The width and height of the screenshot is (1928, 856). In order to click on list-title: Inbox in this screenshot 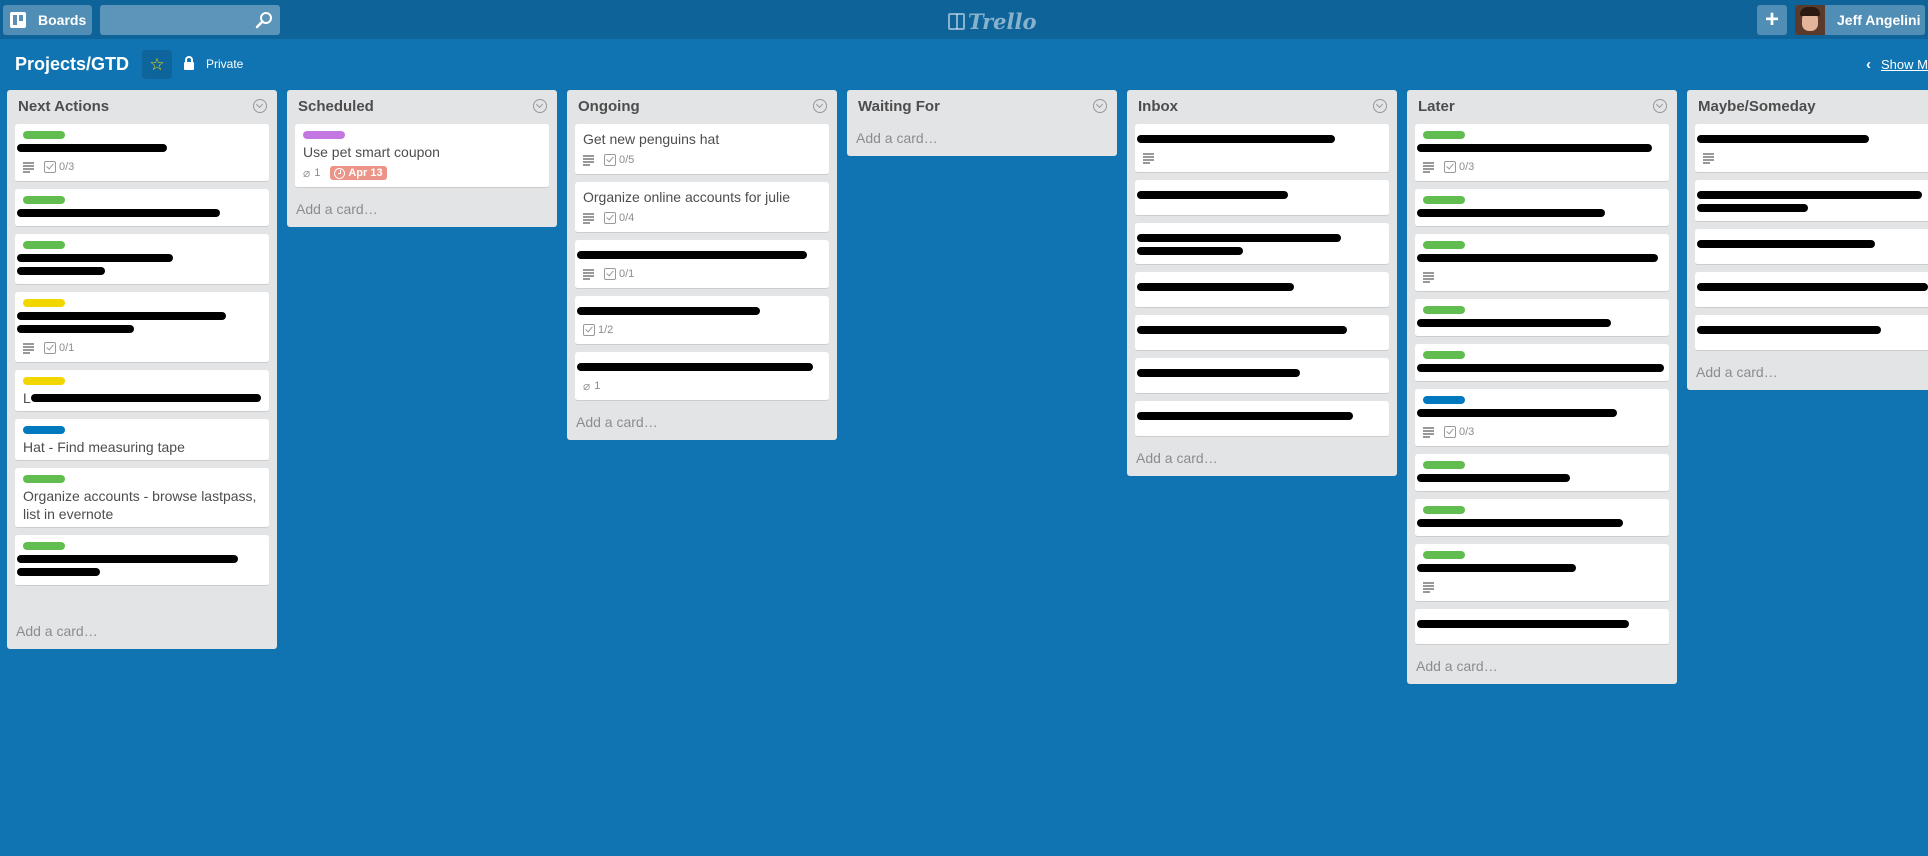, I will do `click(1158, 106)`.